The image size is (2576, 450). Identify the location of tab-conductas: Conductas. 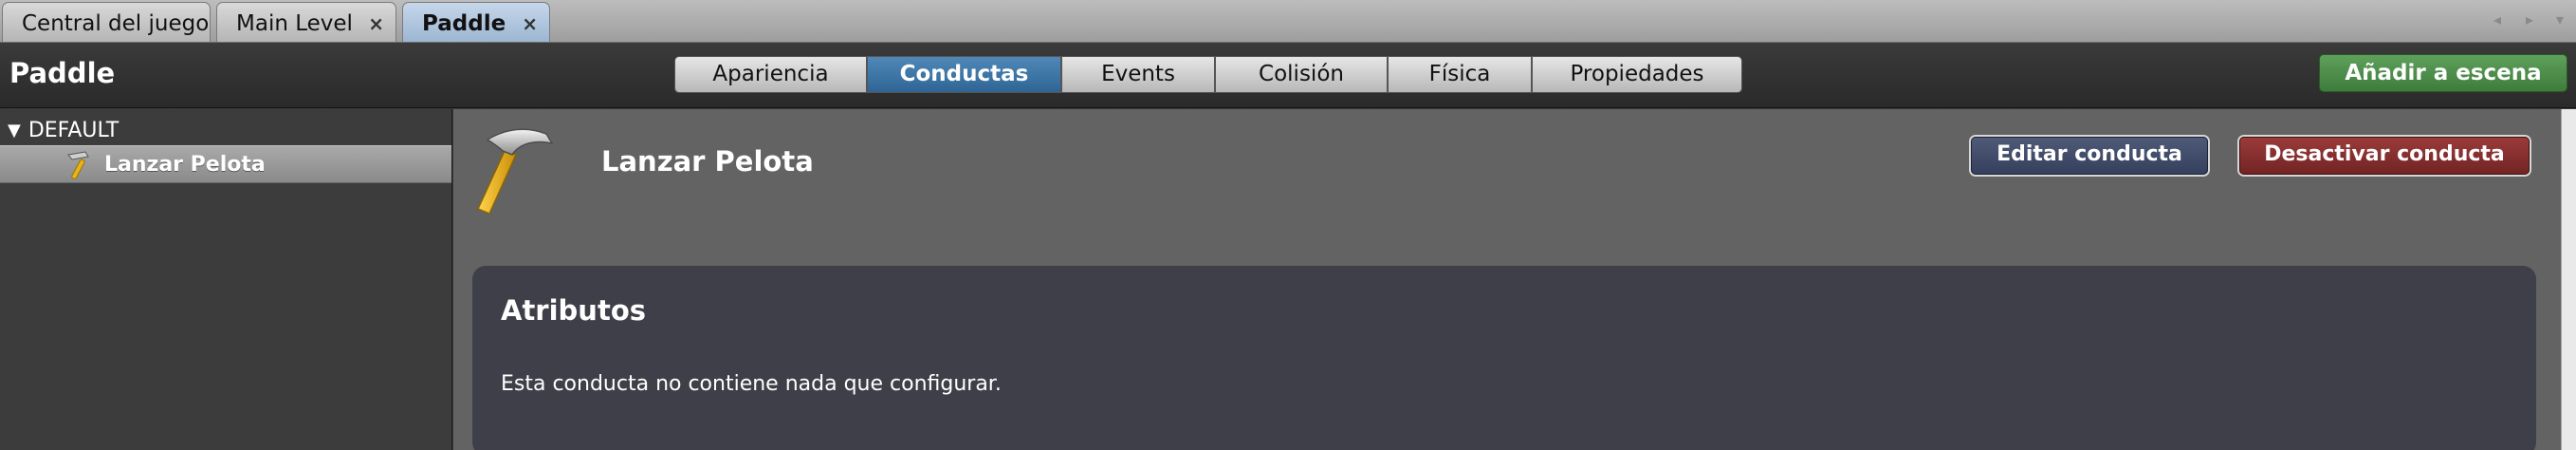
(964, 74).